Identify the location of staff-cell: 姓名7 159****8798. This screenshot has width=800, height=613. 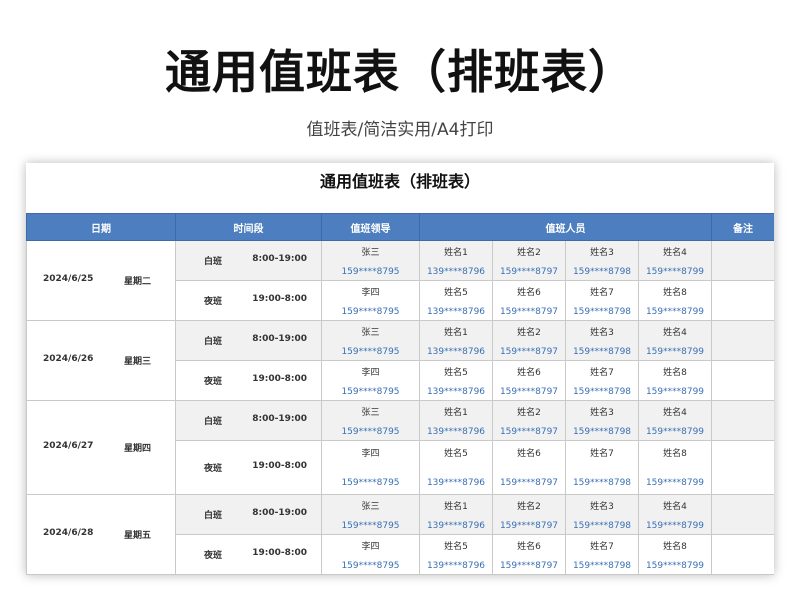
(602, 467).